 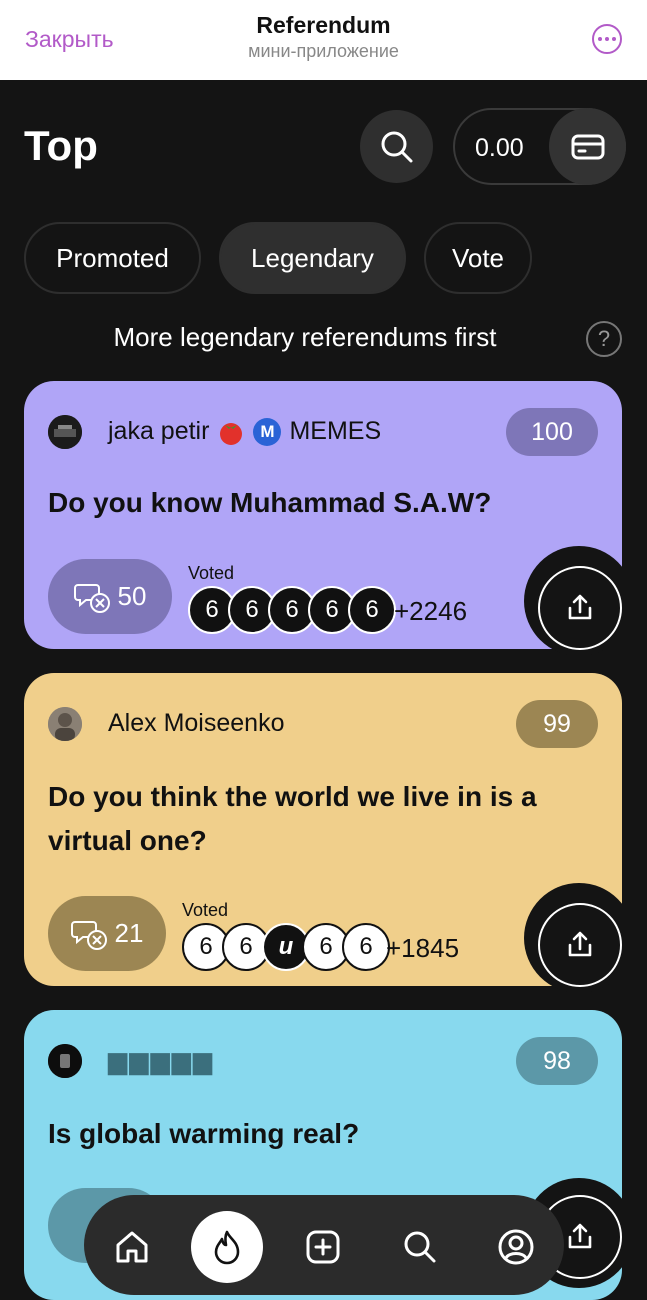 What do you see at coordinates (335, 431) in the screenshot?
I see `author-channel: MEMES` at bounding box center [335, 431].